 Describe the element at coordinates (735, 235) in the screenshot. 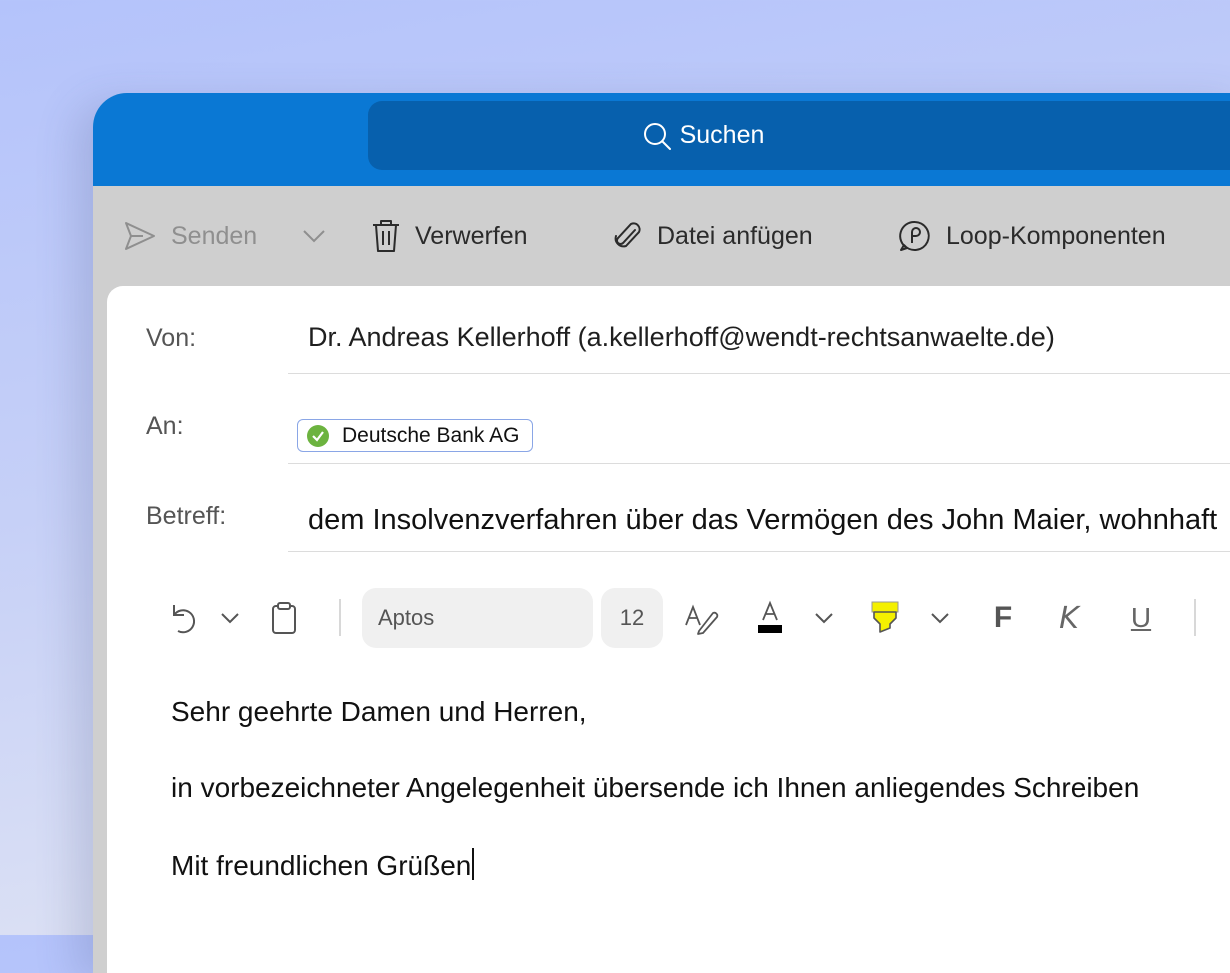

I see `attach-file-label: Datei anfügen` at that location.